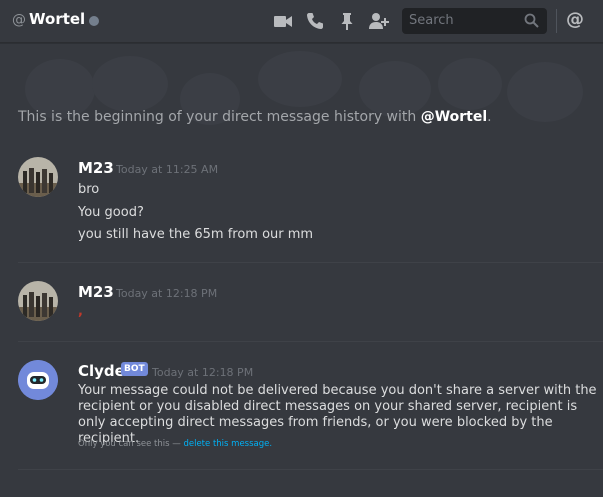 The width and height of the screenshot is (603, 497). I want to click on video-call-icon, so click(283, 21).